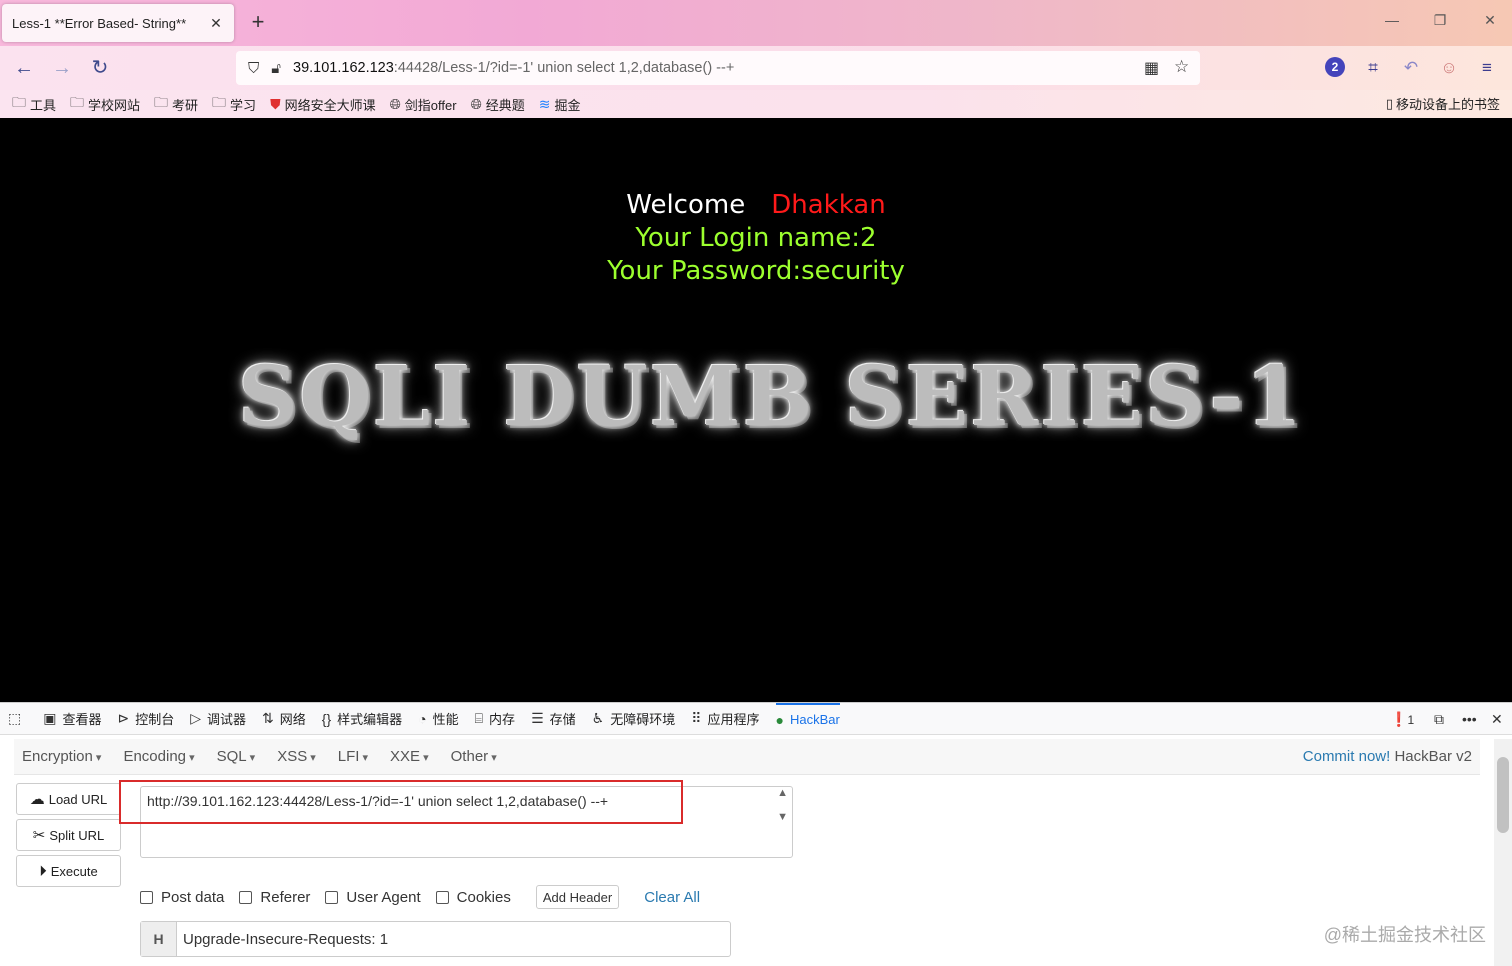 Image resolution: width=1512 pixels, height=966 pixels. I want to click on bookmark-item: 🗀︎ 学校网站, so click(105, 104).